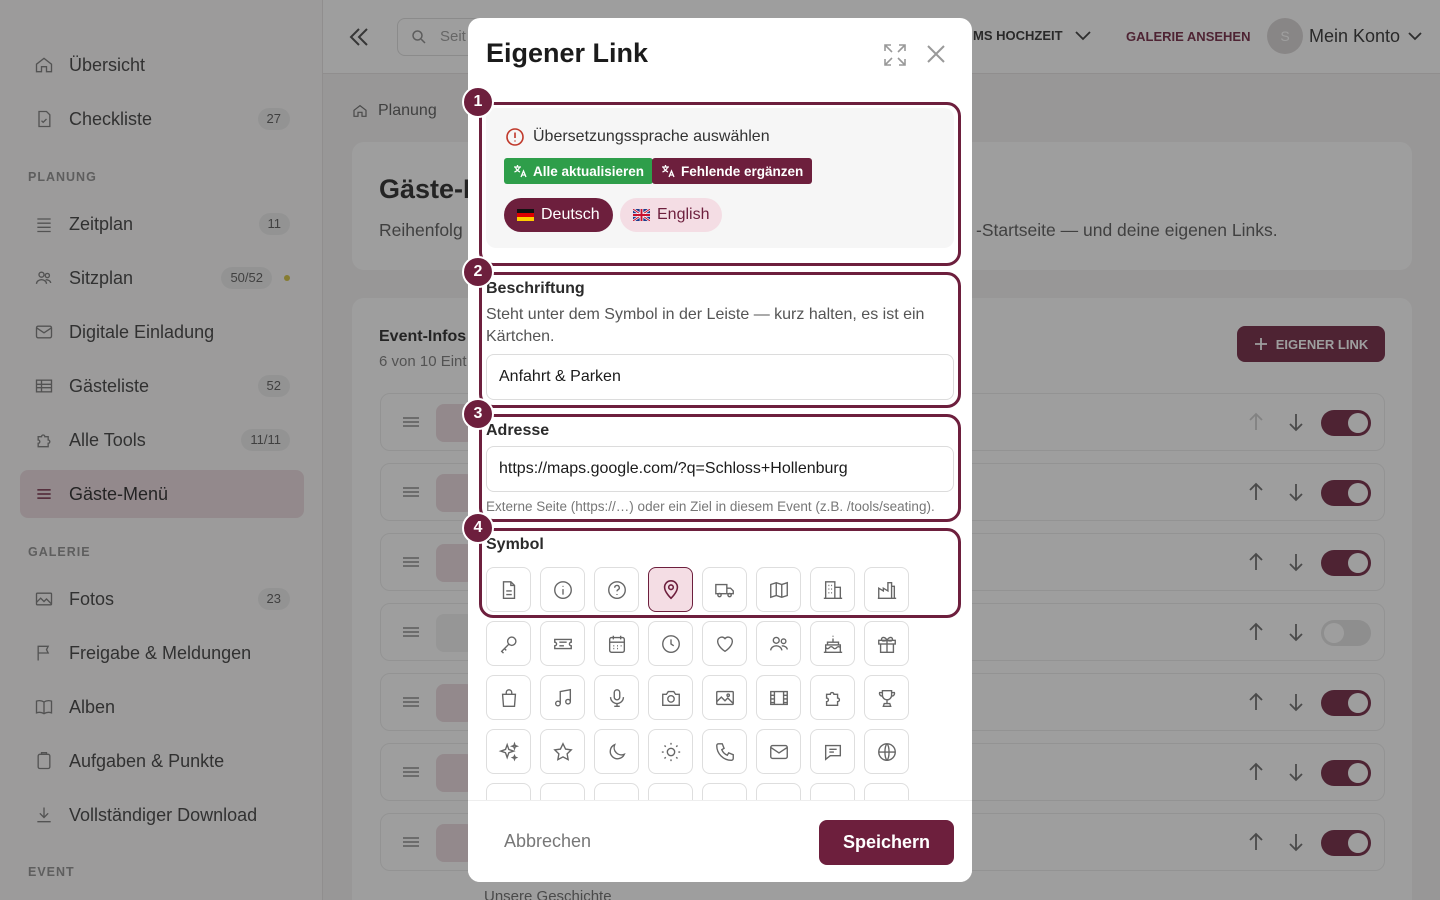 Image resolution: width=1440 pixels, height=900 pixels. I want to click on step-badge-3: 3, so click(478, 414).